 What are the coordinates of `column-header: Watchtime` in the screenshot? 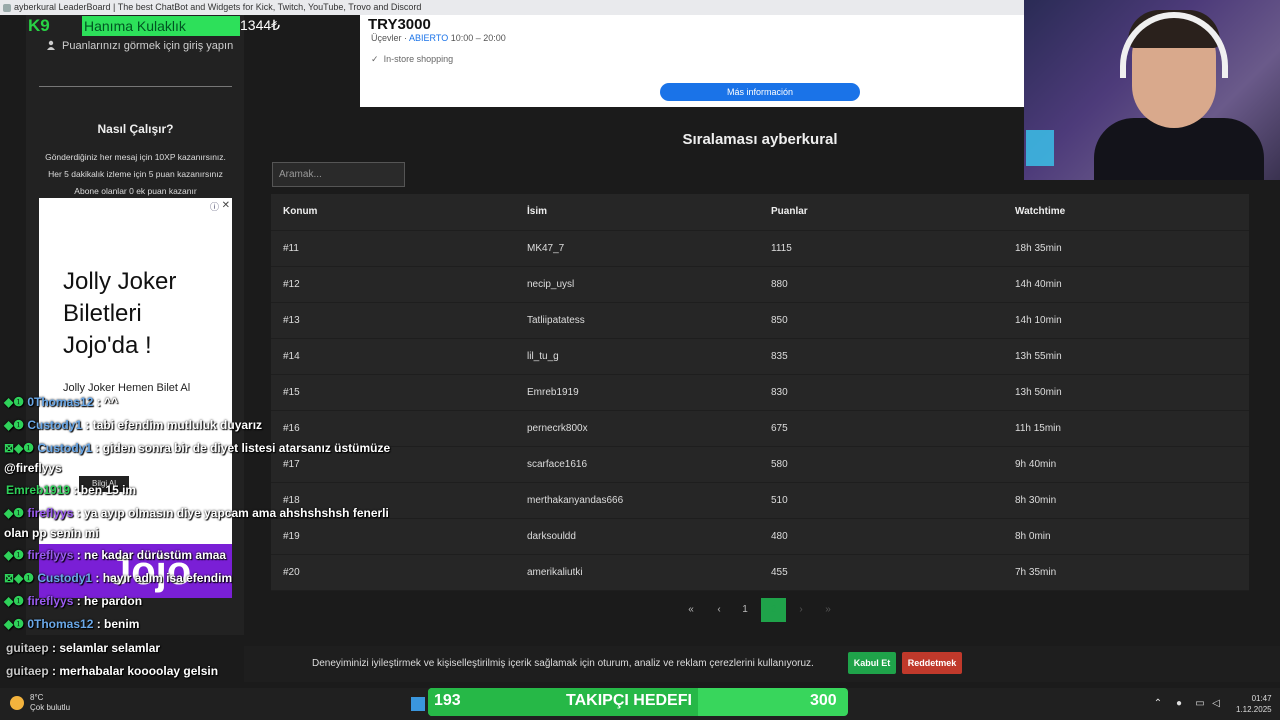 It's located at (1040, 212).